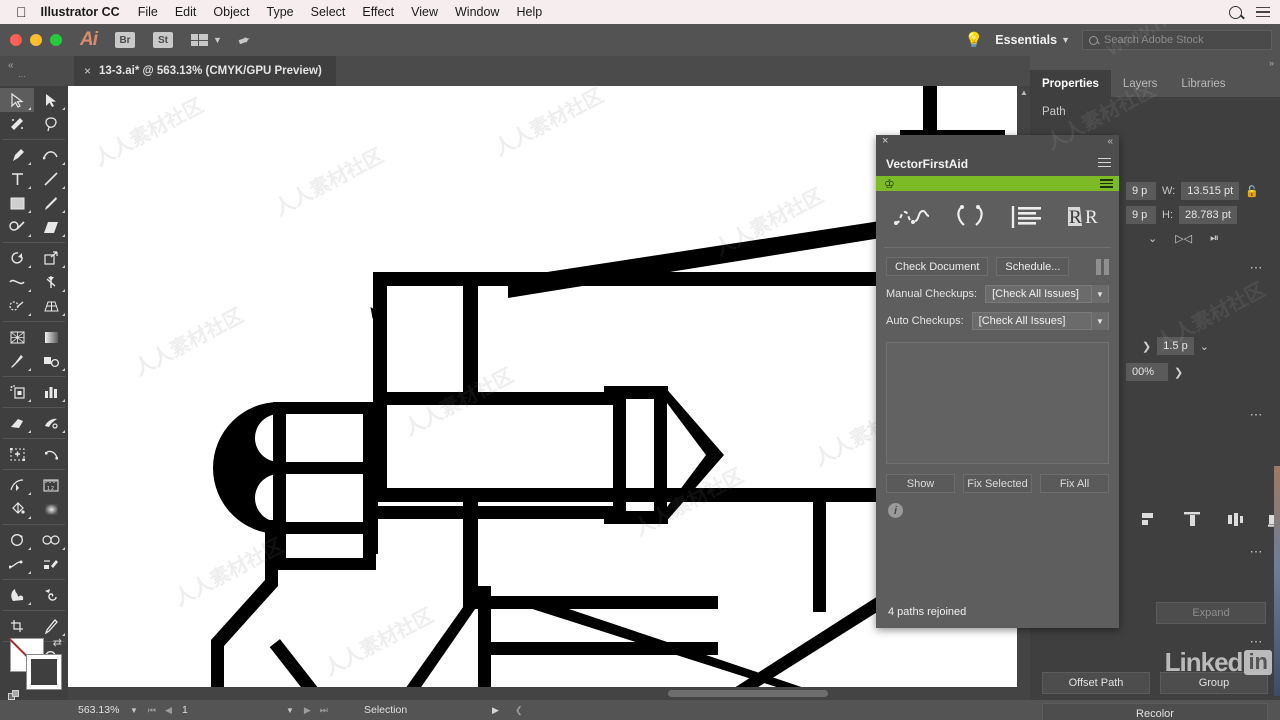 This screenshot has width=1280, height=720. I want to click on transform-more-options-icon: ⋯, so click(1257, 268).